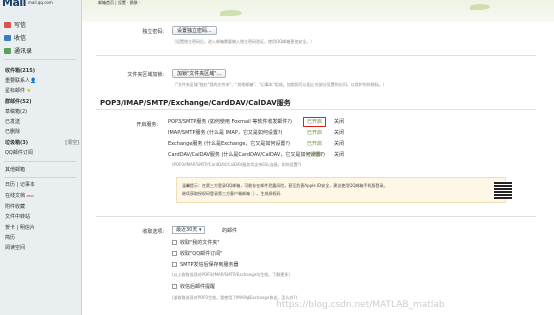 The height and width of the screenshot is (315, 554). I want to click on mail-domain: mail.qq.com, so click(40, 2).